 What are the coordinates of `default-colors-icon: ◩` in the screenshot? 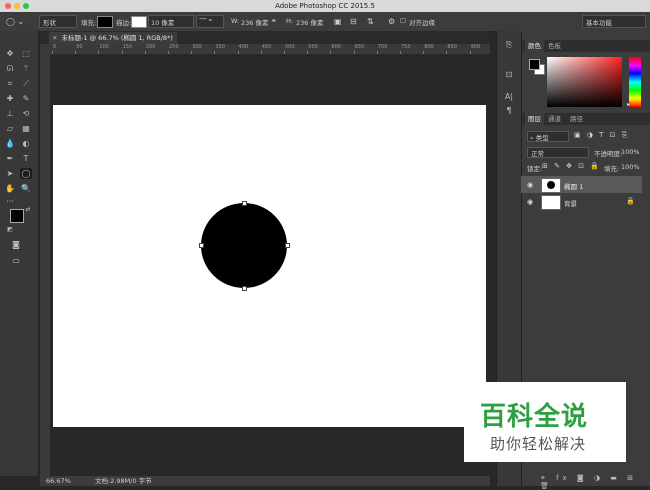 It's located at (10, 229).